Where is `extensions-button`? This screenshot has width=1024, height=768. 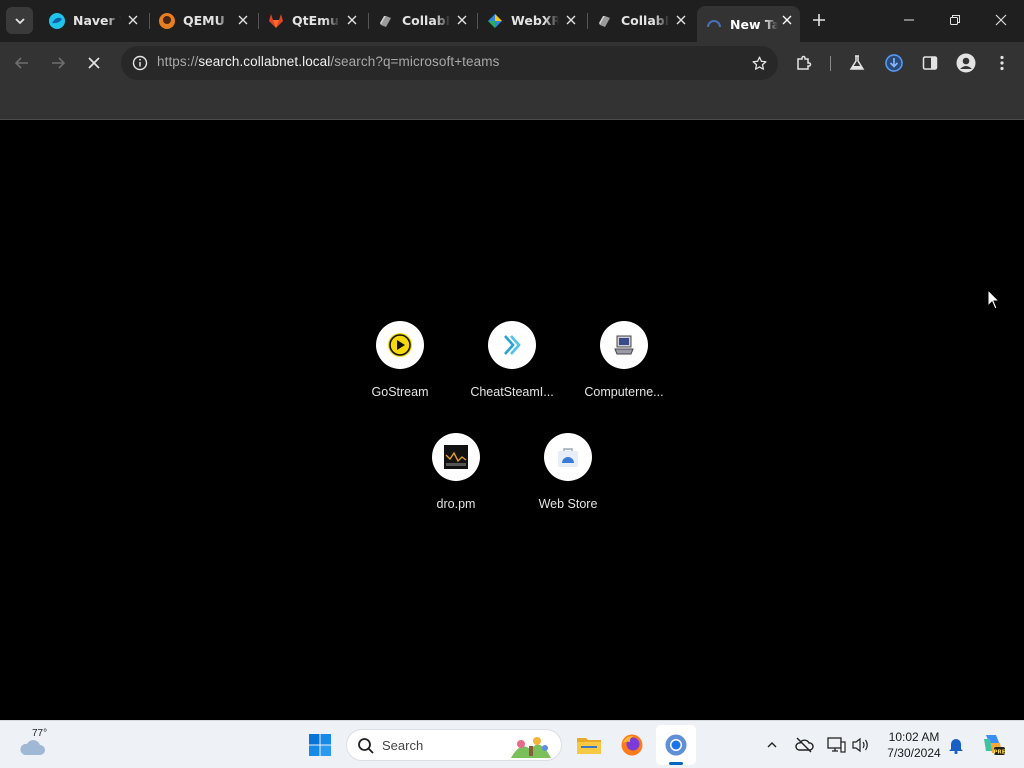 extensions-button is located at coordinates (804, 63).